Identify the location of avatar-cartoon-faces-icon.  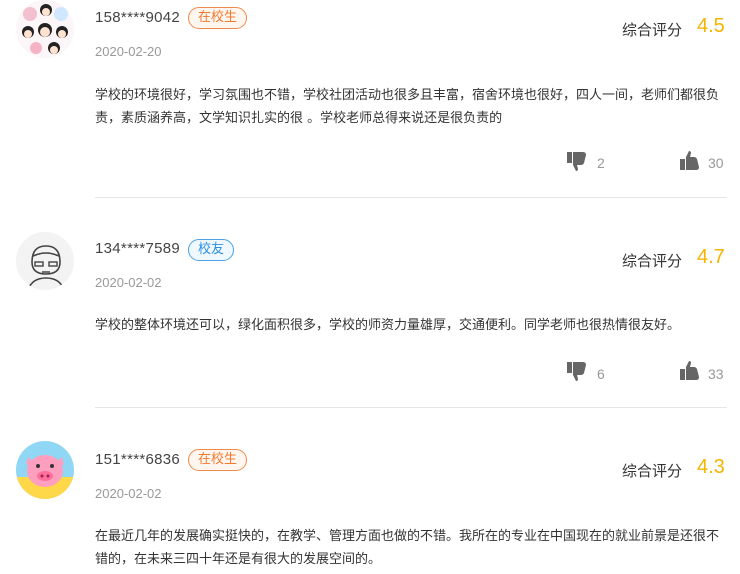
(45, 29).